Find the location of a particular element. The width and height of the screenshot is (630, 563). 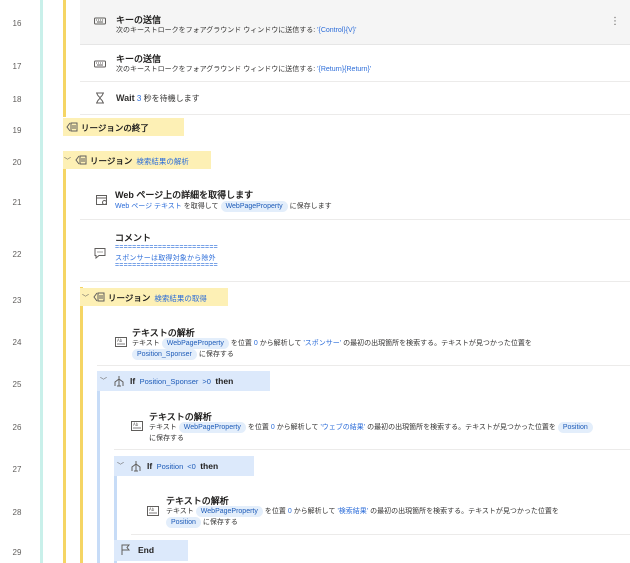

region-label: リージョン 検索結果の解析 is located at coordinates (139, 161).